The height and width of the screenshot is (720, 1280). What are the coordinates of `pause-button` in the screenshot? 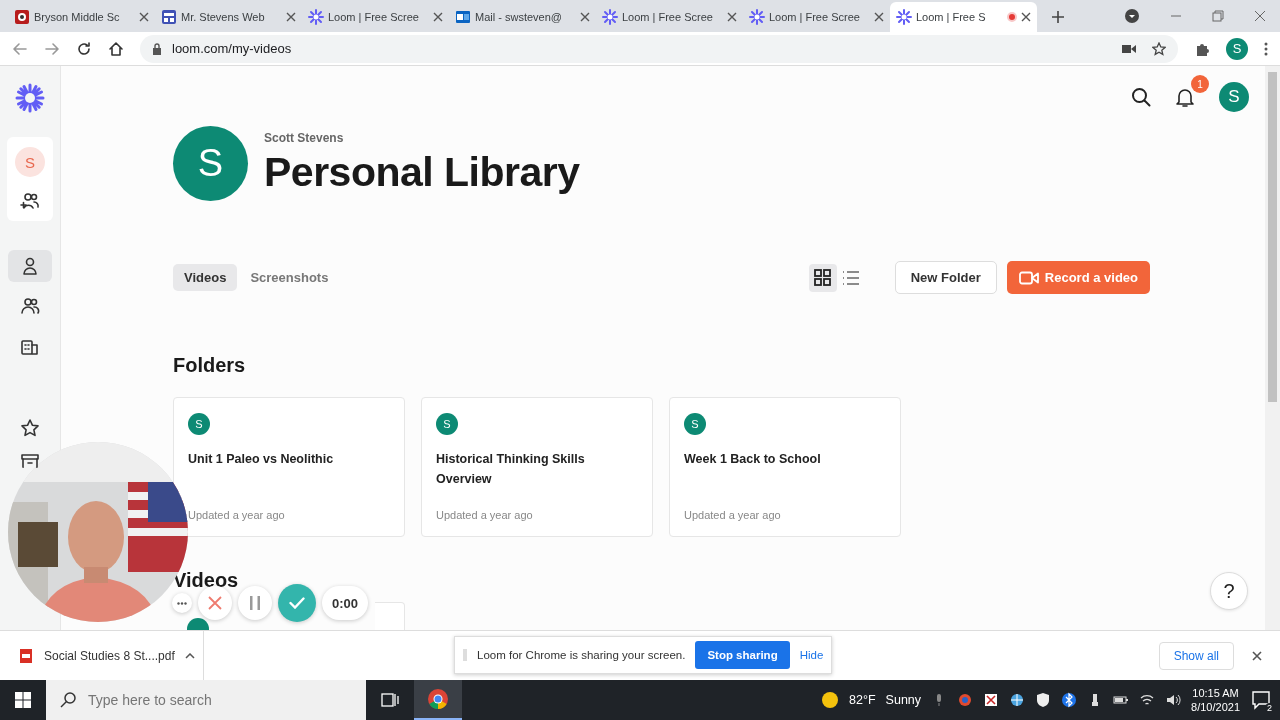 It's located at (255, 603).